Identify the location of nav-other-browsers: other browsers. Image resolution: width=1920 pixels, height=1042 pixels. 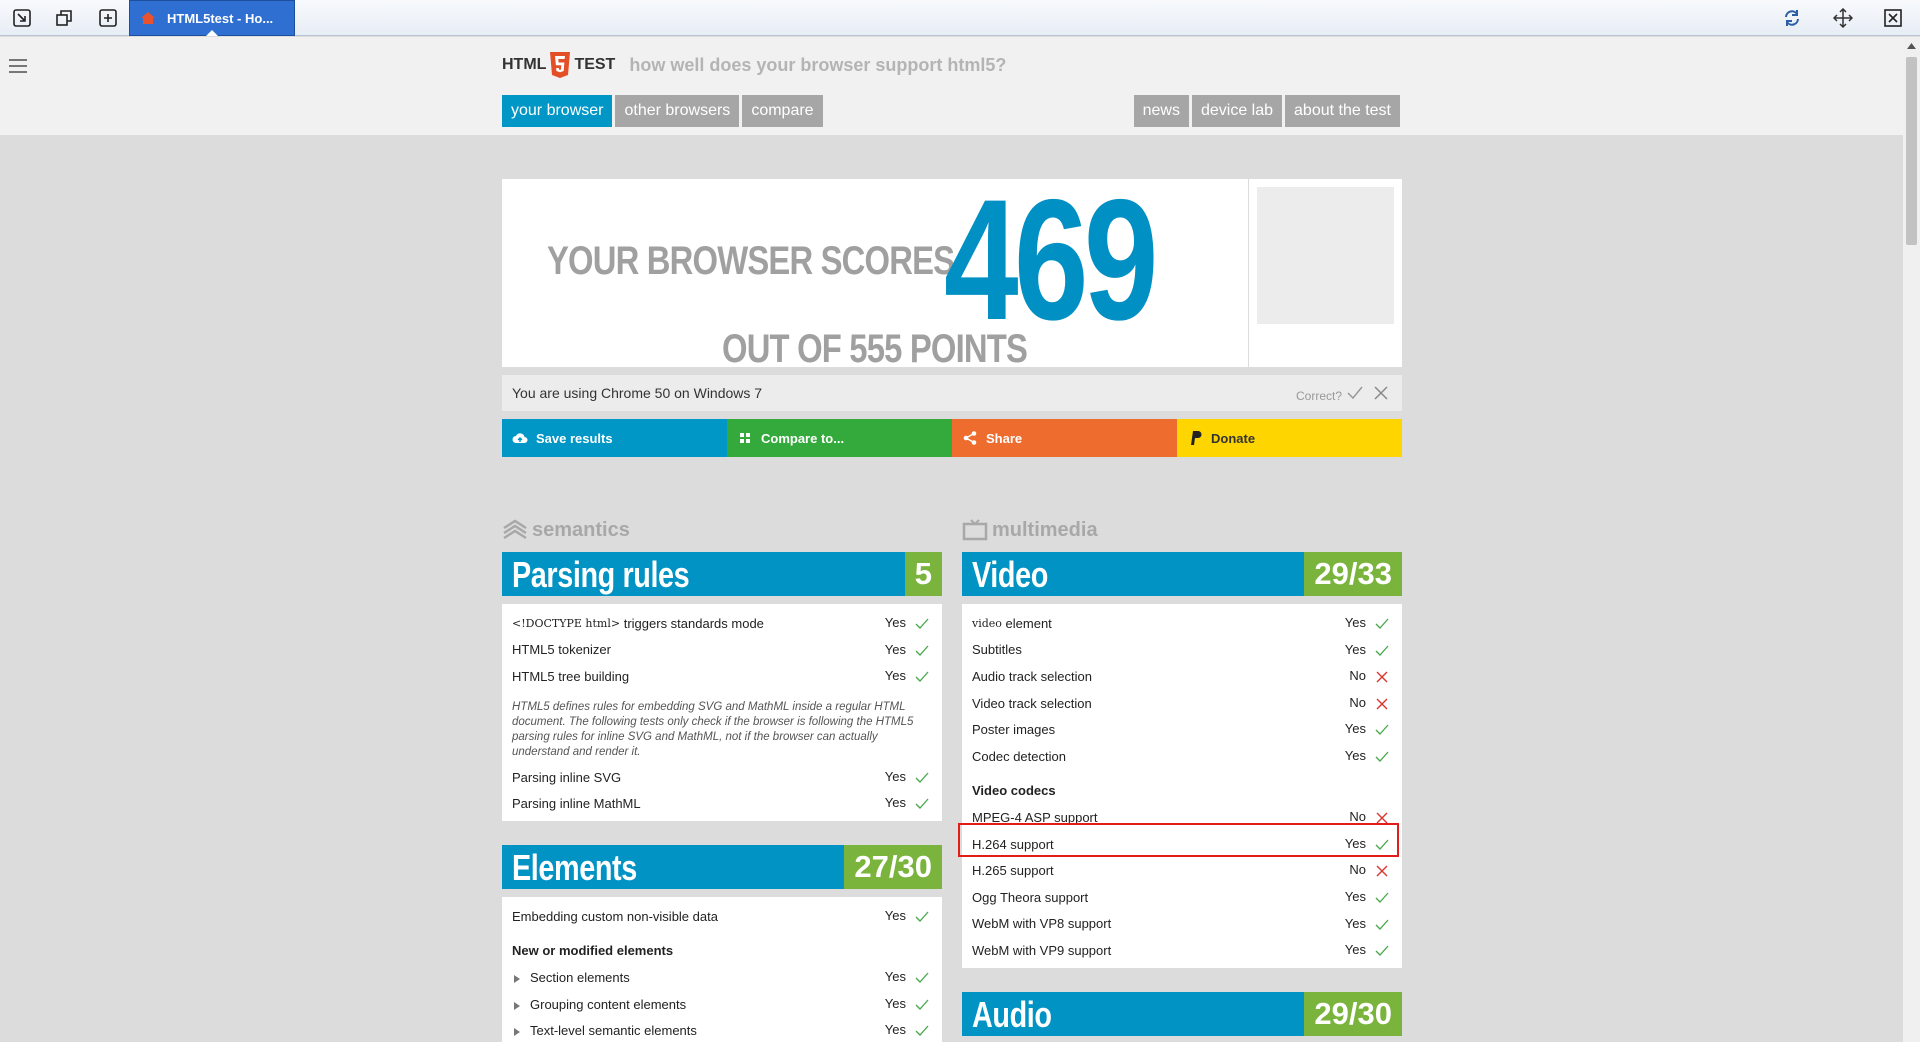
(677, 111).